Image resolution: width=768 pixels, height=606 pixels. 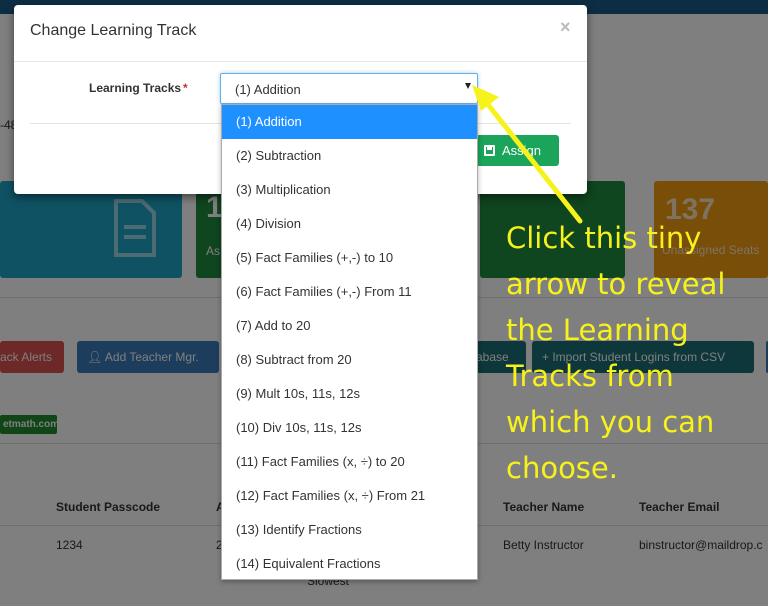 I want to click on callout-line: which you can, so click(x=610, y=422).